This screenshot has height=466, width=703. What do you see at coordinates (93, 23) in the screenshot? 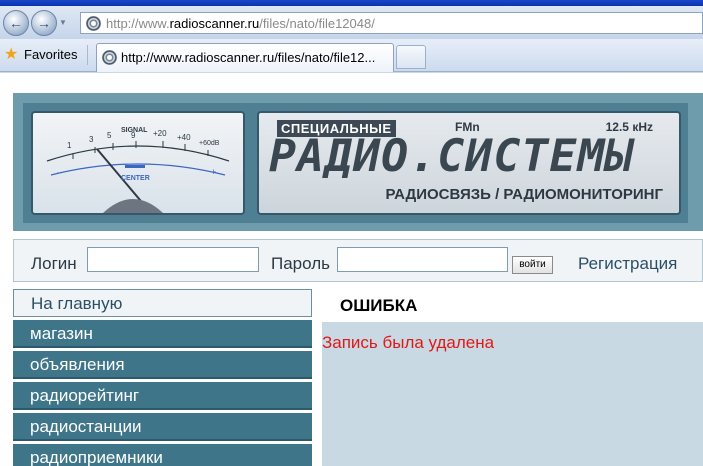
I see `site-favicon-icon` at bounding box center [93, 23].